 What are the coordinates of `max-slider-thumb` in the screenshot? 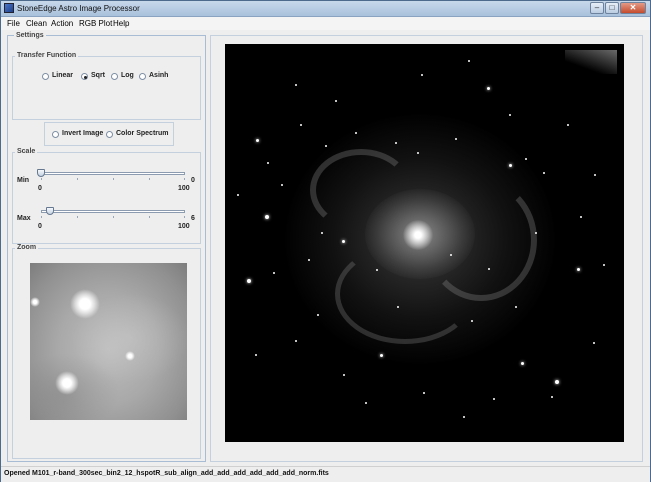 It's located at (49, 211).